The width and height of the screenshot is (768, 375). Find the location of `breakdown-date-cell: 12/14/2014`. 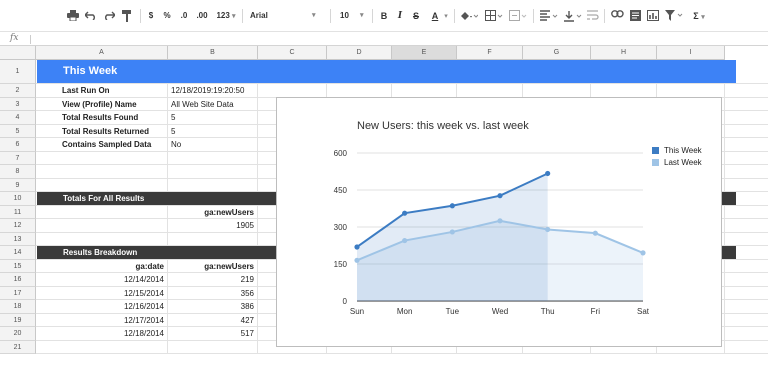

breakdown-date-cell: 12/14/2014 is located at coordinates (101, 280).